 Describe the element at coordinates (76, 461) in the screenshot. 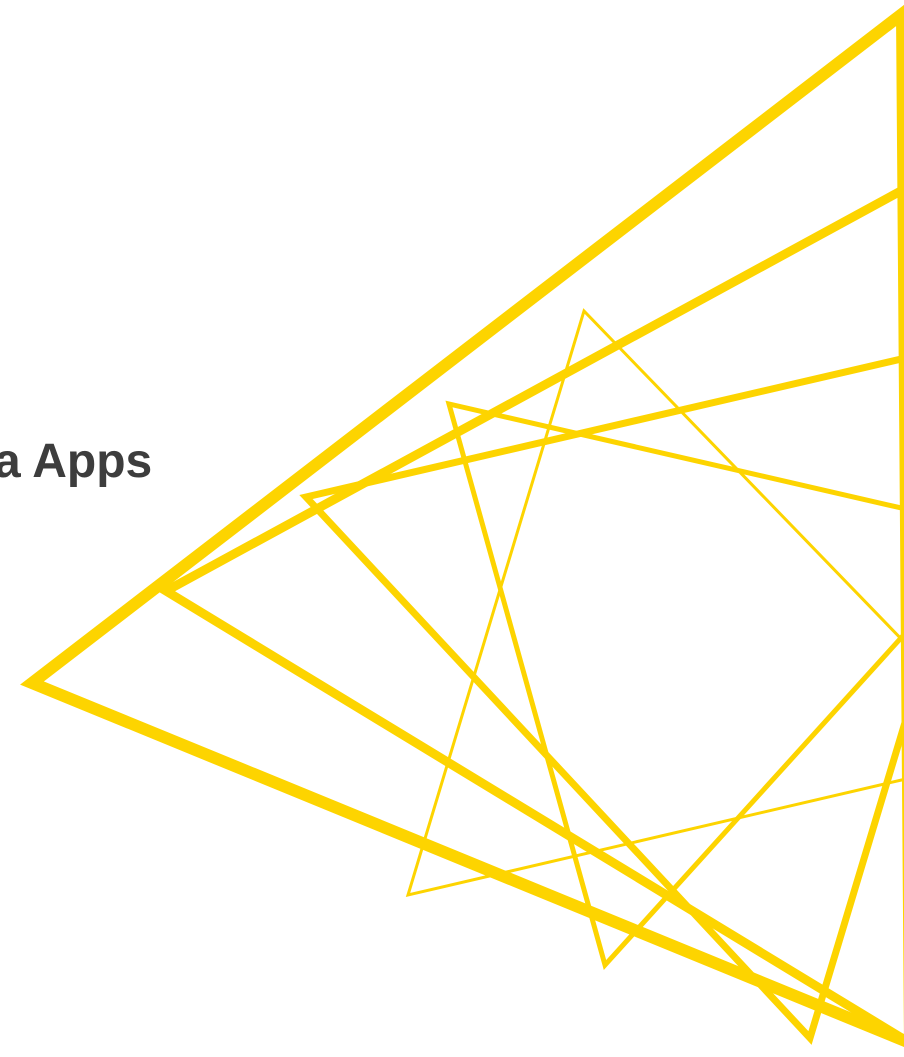

I see `slide-title: a Apps` at that location.